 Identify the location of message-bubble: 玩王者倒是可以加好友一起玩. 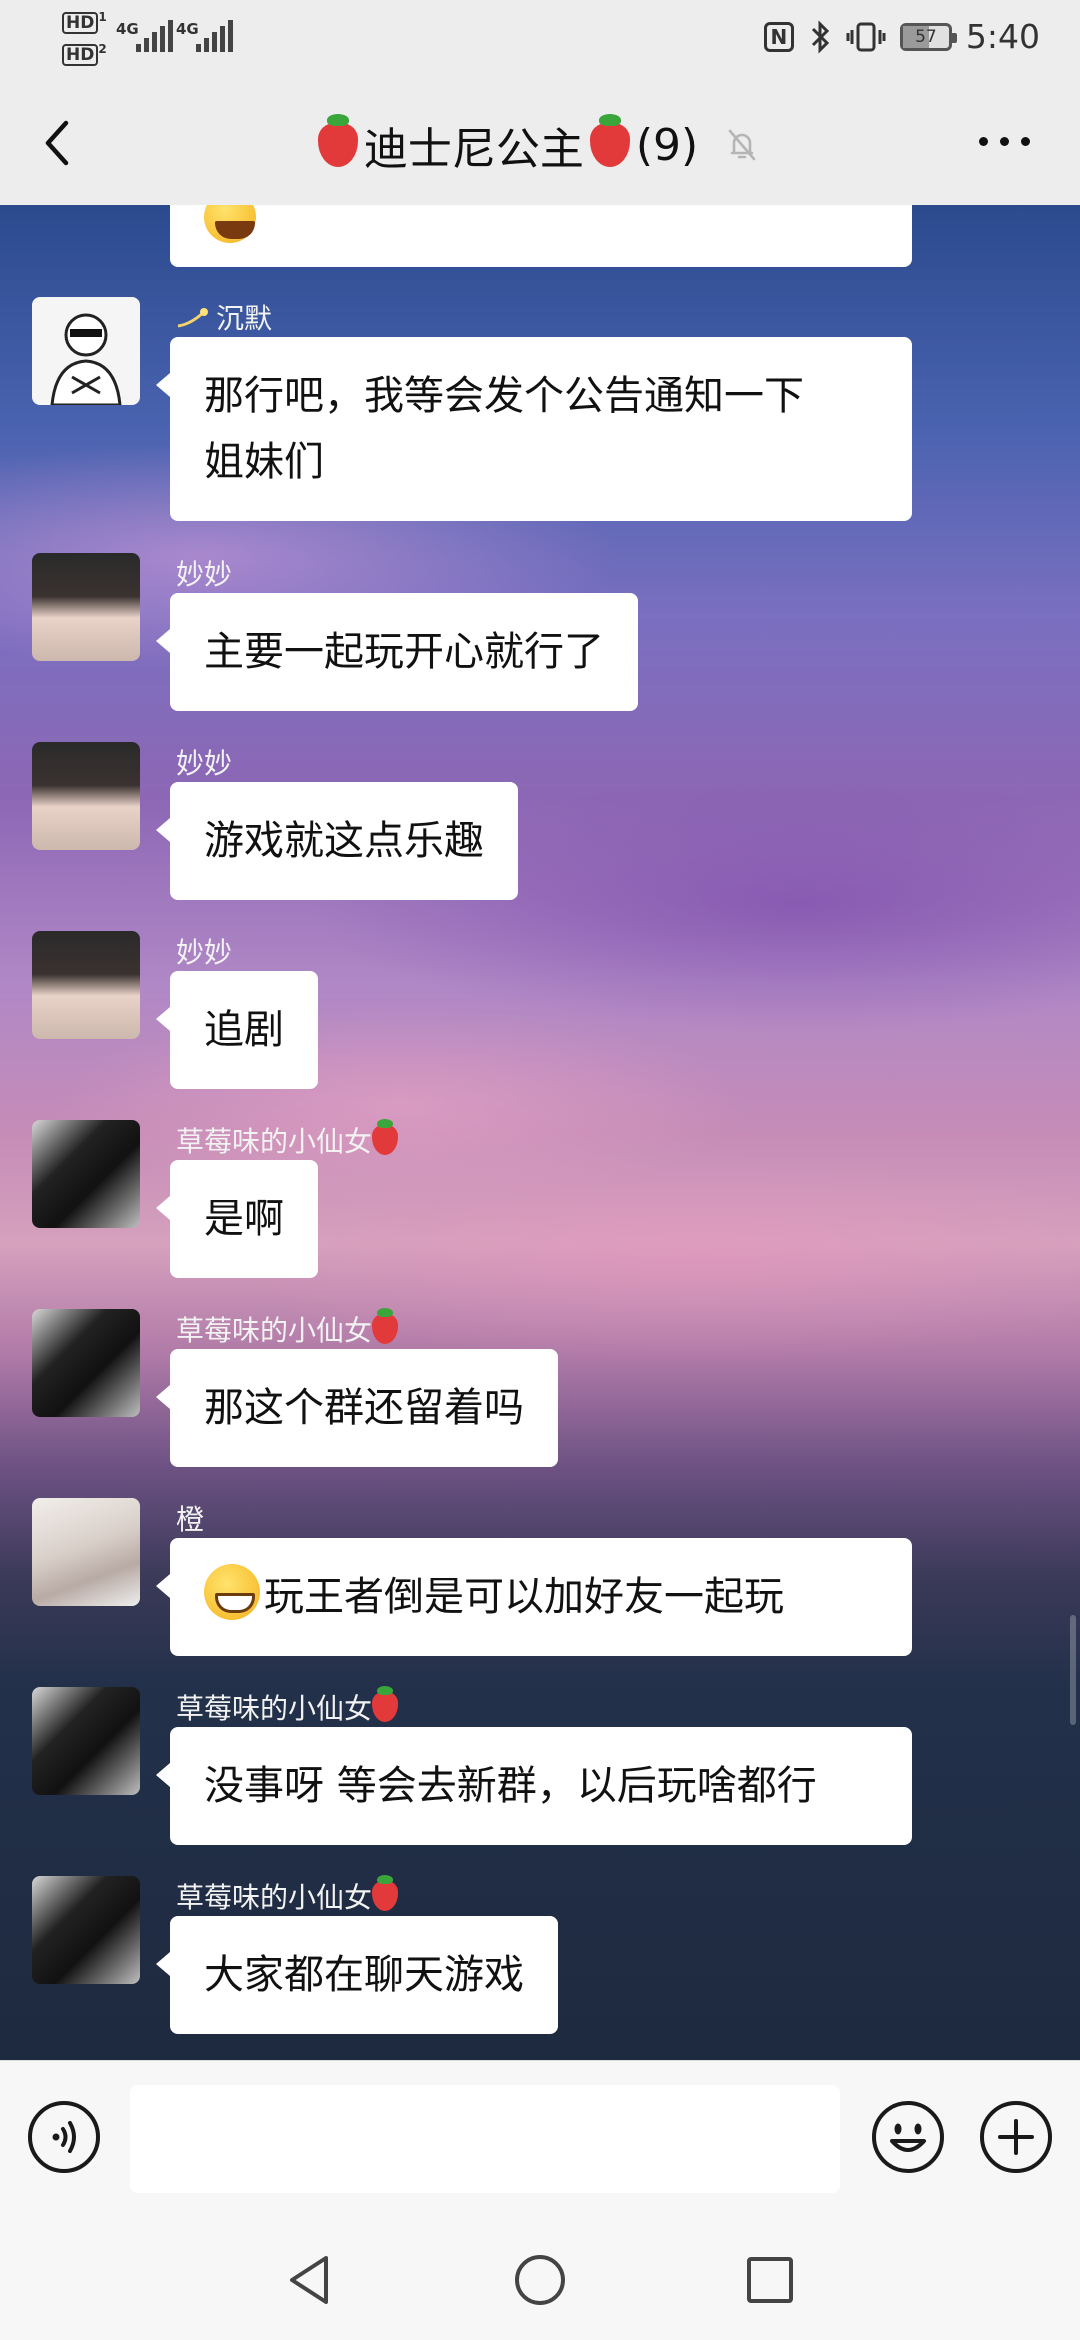
(534, 1597).